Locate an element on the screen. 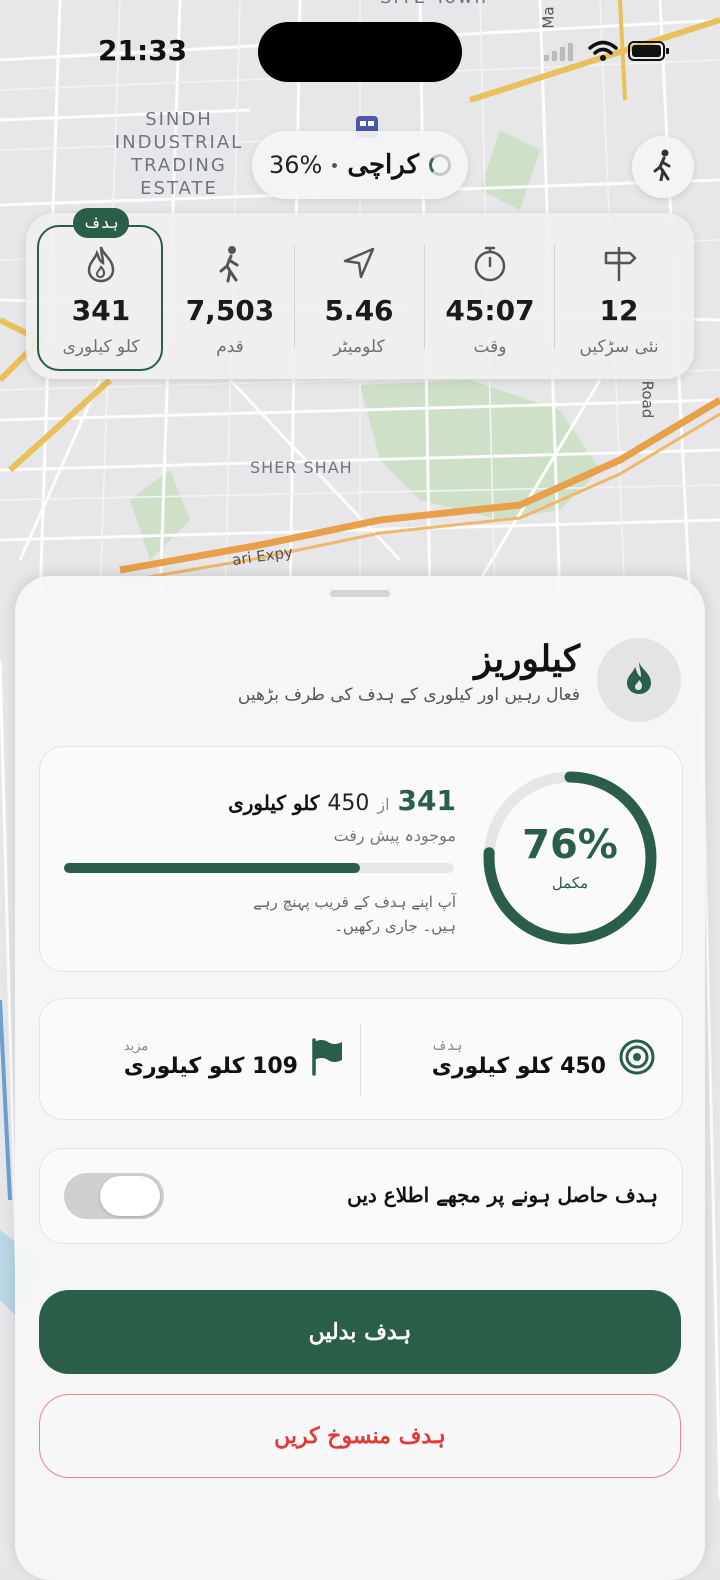 The image size is (720, 1580). stat-value: 12 is located at coordinates (619, 310).